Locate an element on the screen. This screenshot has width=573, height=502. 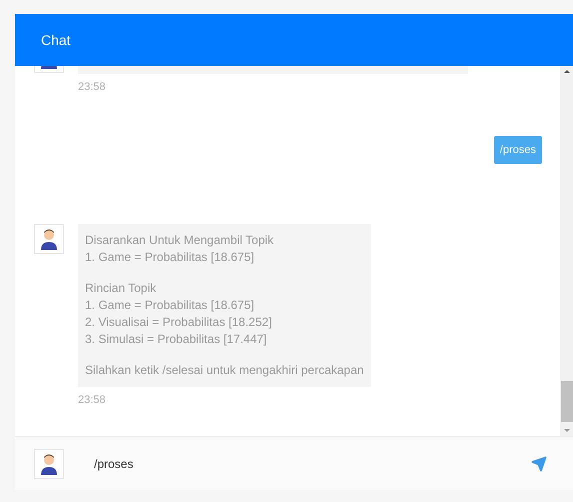
message-line: 3. Simulasi = Probabilitas [17.447] is located at coordinates (176, 339).